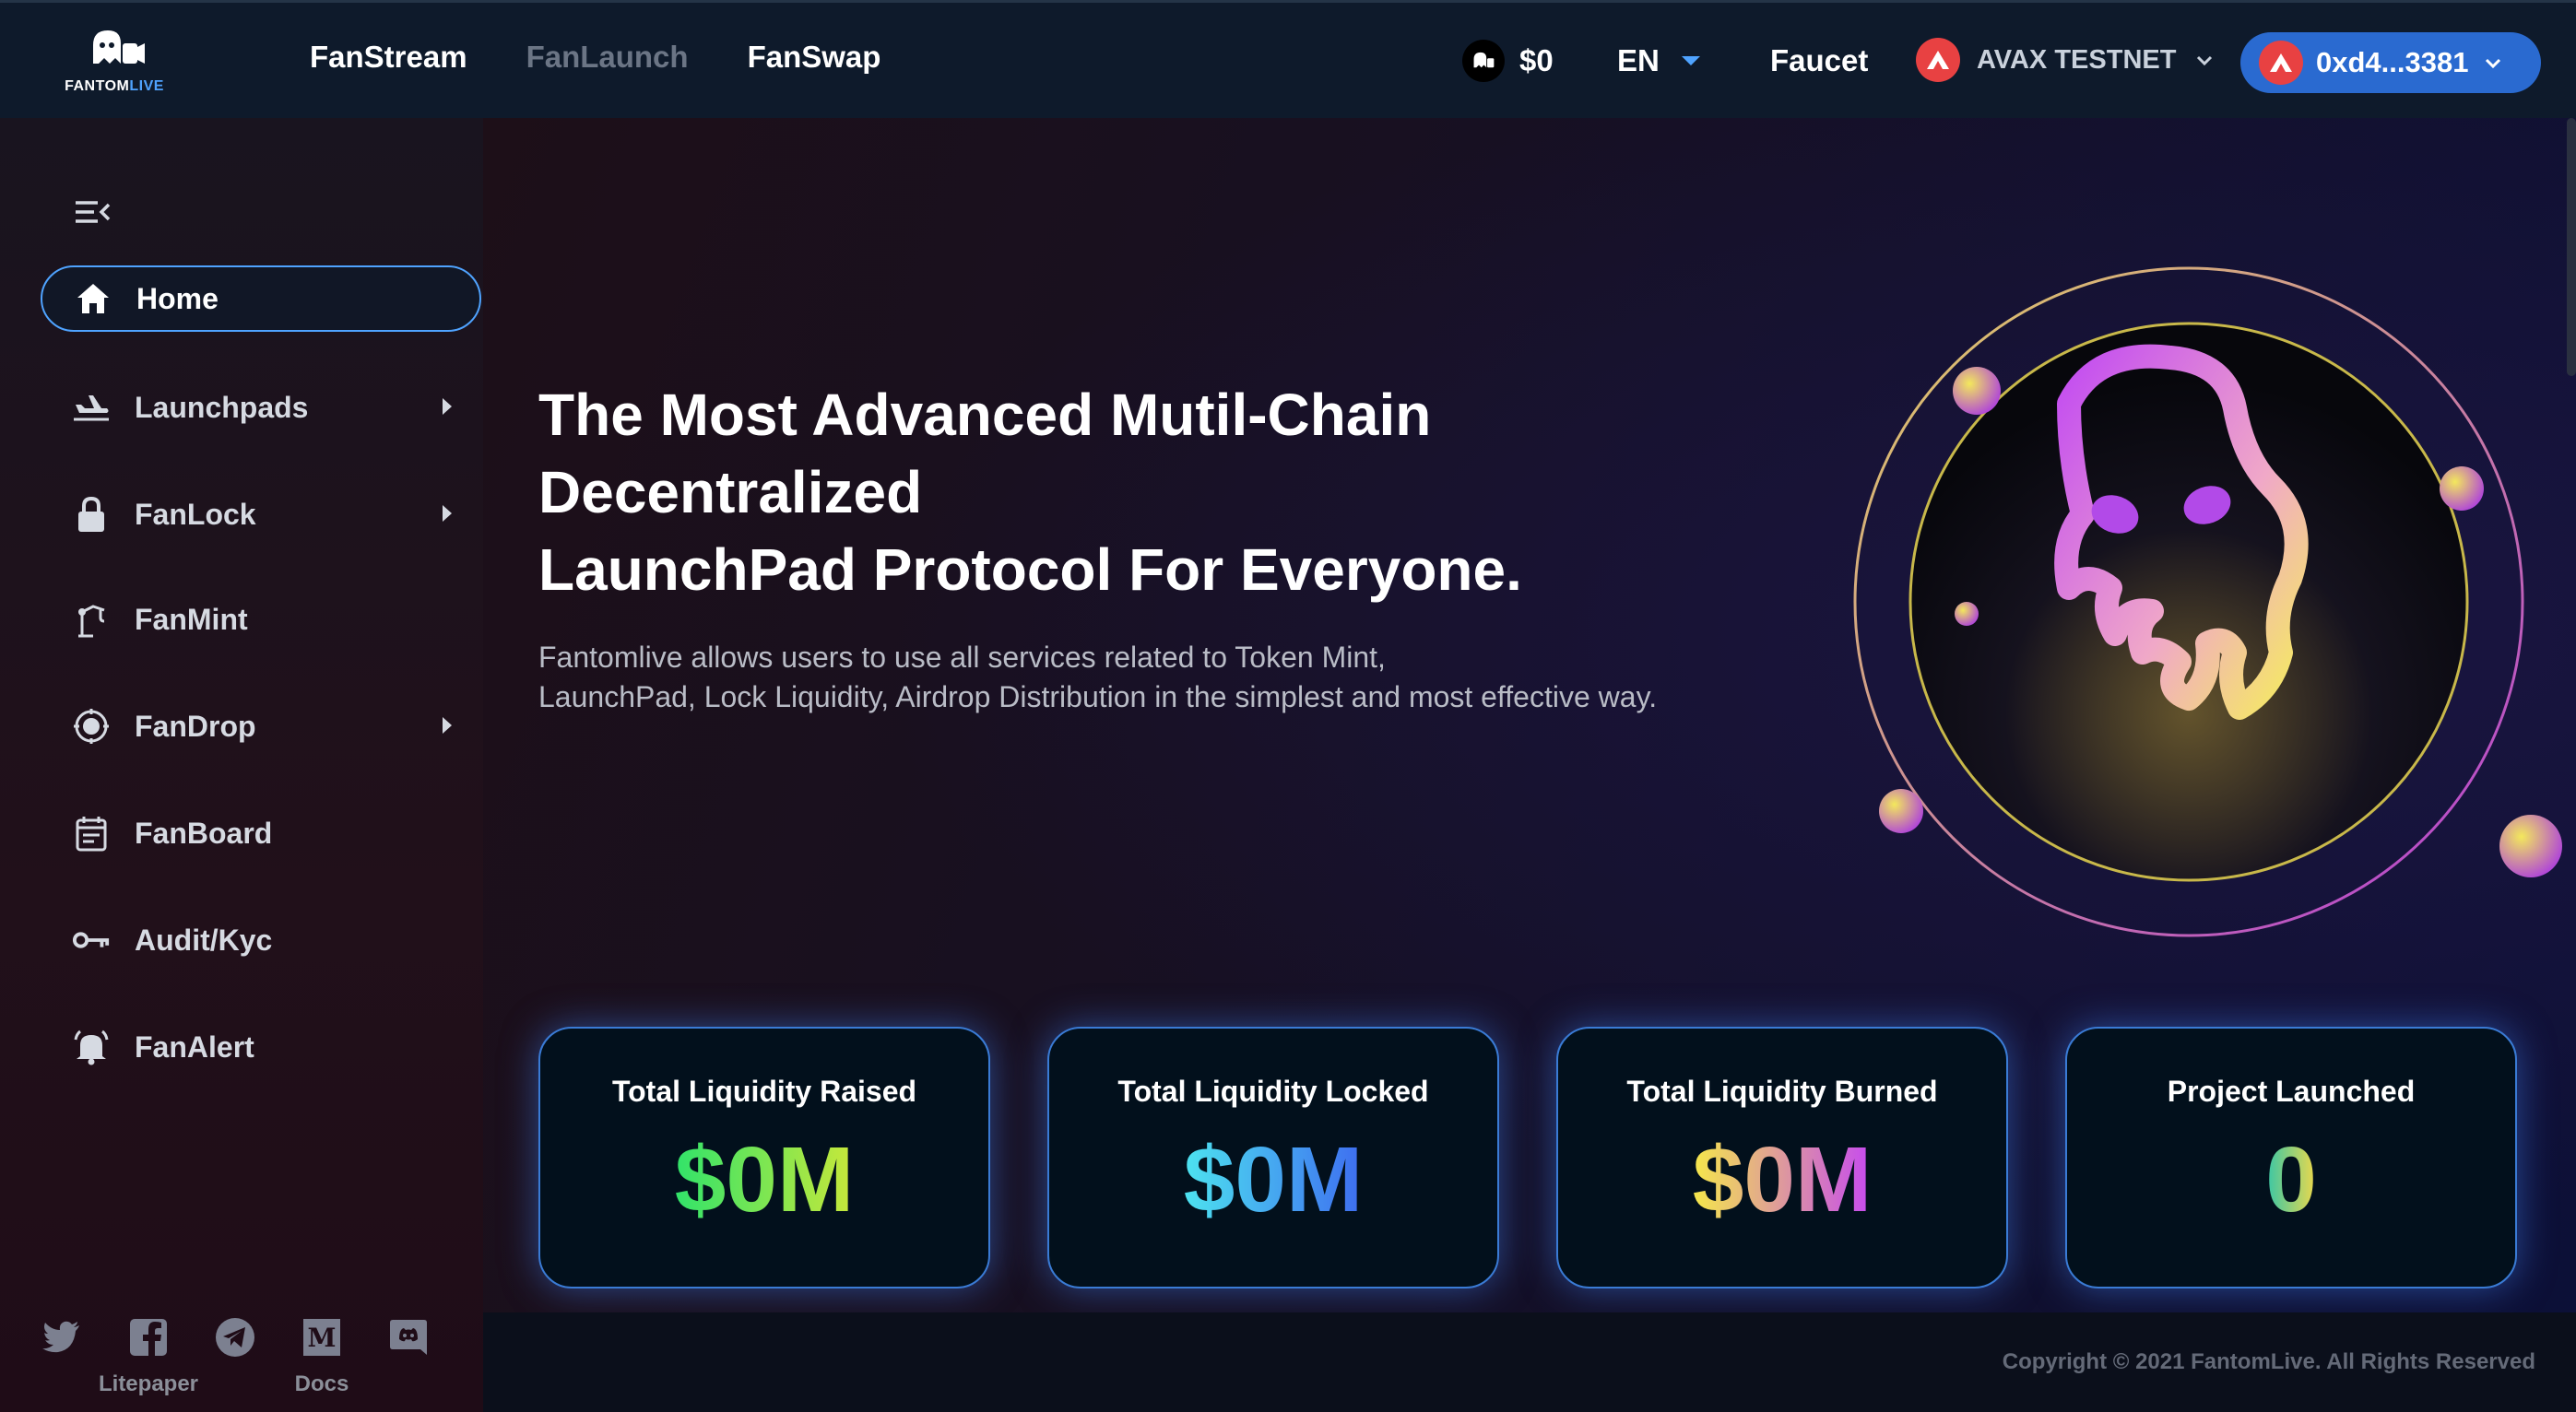 This screenshot has height=1412, width=2576. What do you see at coordinates (2291, 1179) in the screenshot?
I see `stat-value: 0` at bounding box center [2291, 1179].